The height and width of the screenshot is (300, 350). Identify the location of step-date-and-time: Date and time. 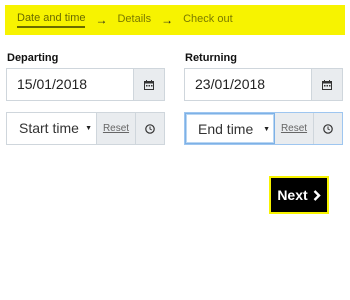
(51, 20).